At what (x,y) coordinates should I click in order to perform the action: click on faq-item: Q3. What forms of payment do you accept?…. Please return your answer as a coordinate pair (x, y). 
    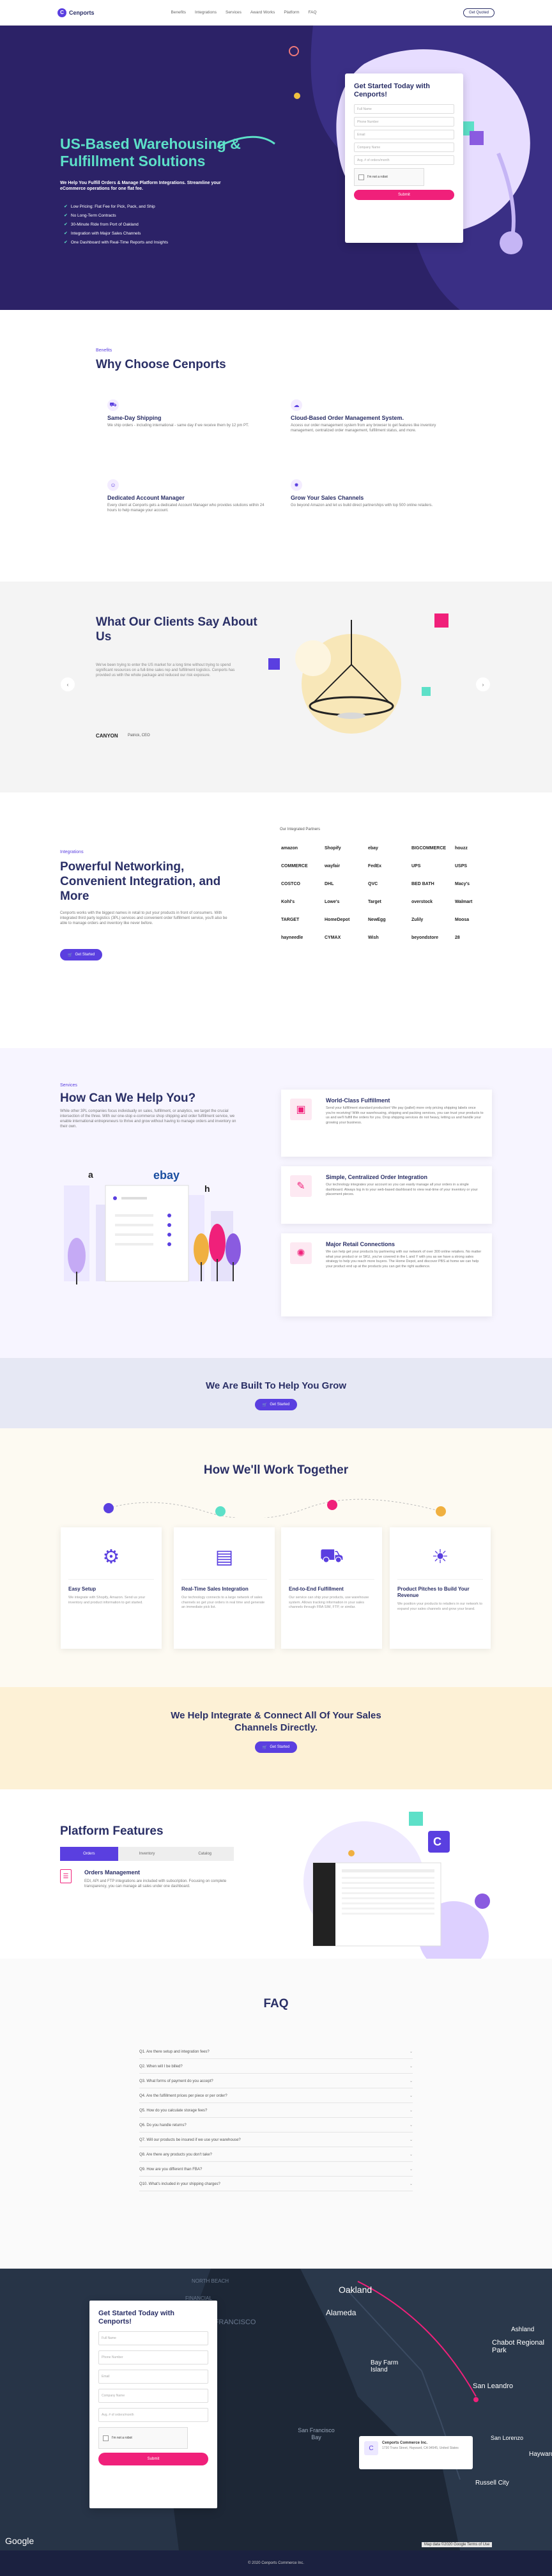
    Looking at the image, I should click on (276, 2081).